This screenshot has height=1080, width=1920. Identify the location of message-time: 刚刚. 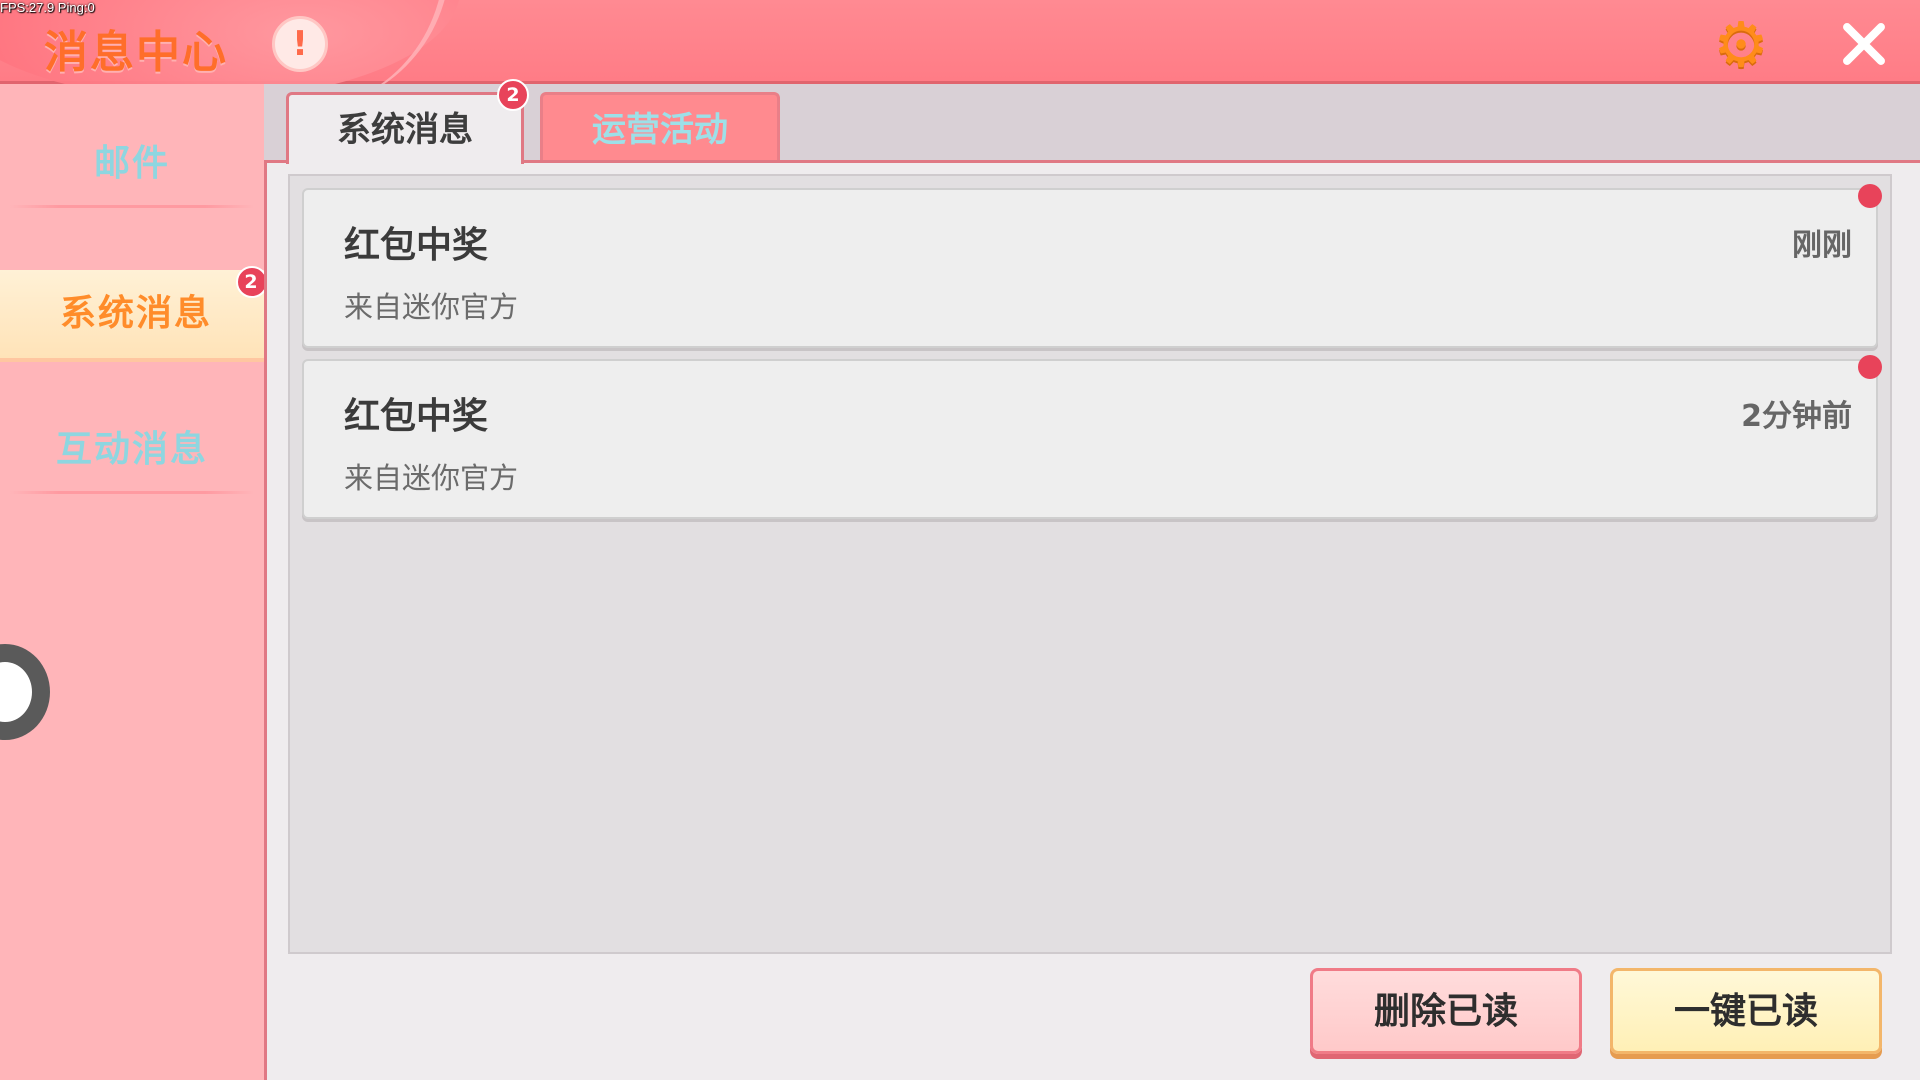
(1822, 245).